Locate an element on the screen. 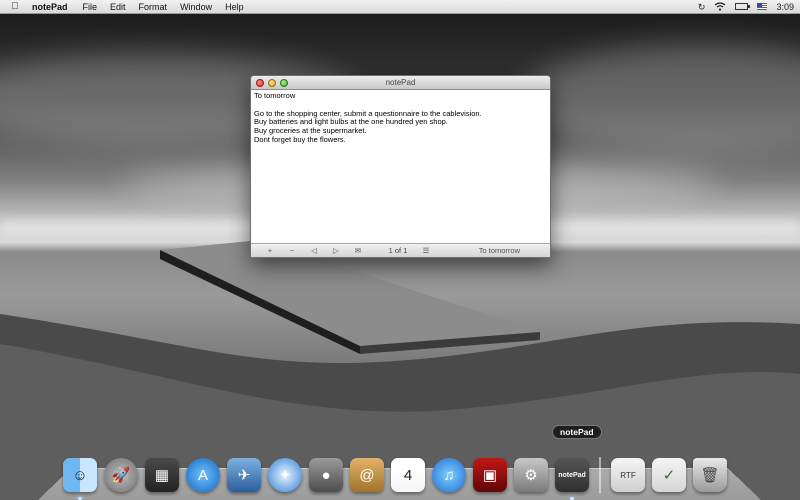 This screenshot has width=800, height=500. mail-icon: ✉ is located at coordinates (358, 250).